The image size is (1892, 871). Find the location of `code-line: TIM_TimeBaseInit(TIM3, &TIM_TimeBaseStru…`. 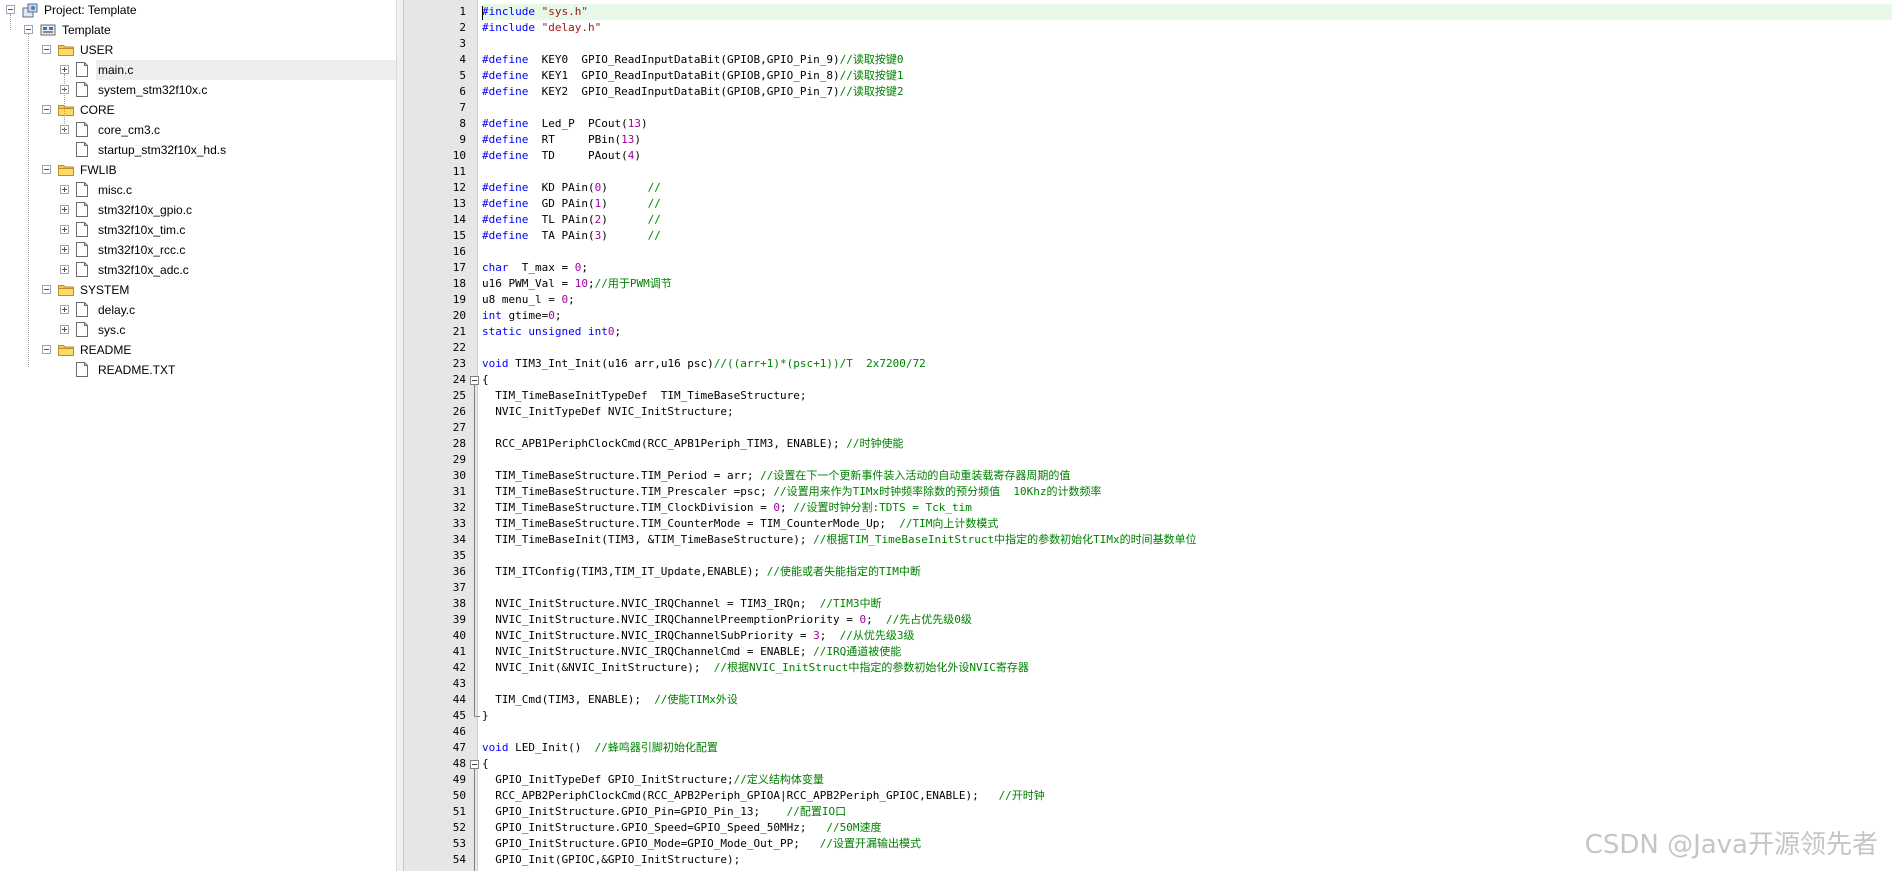

code-line: TIM_TimeBaseInit(TIM3, &TIM_TimeBaseStru… is located at coordinates (839, 540).